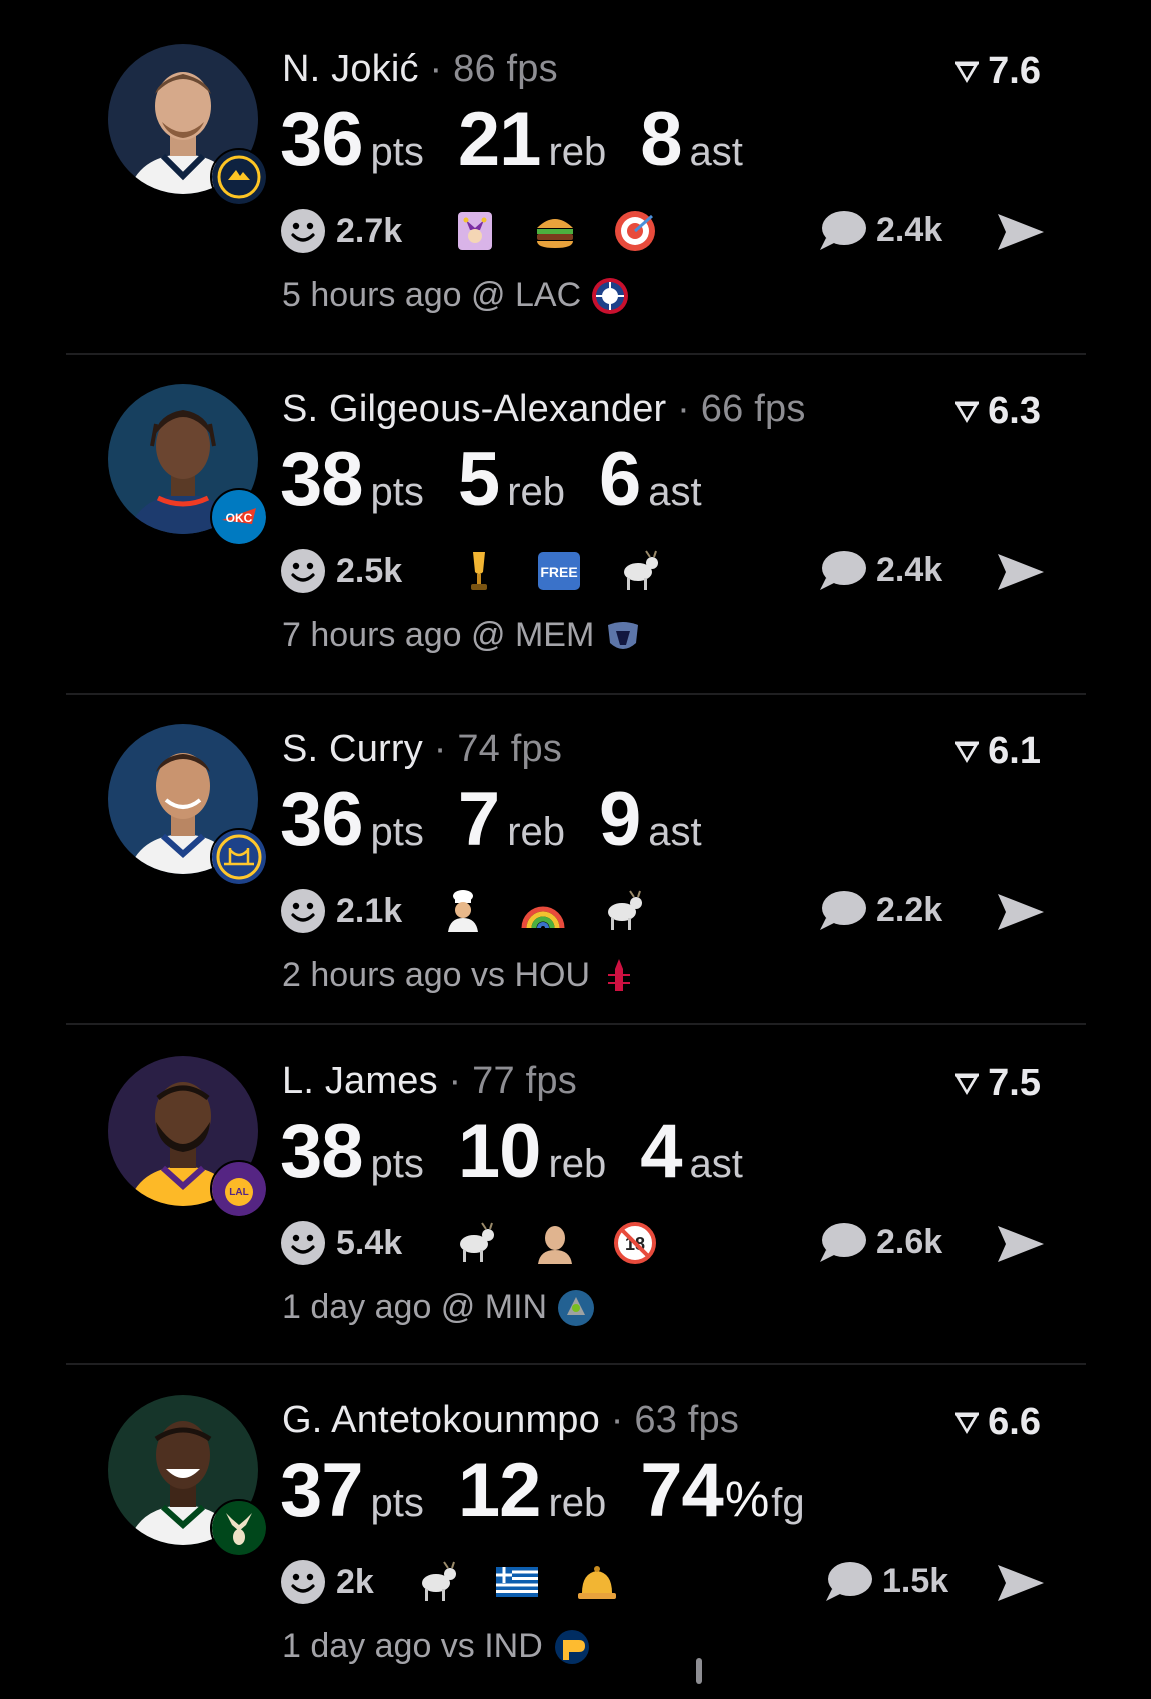 Image resolution: width=1151 pixels, height=1699 pixels. Describe the element at coordinates (412, 1646) in the screenshot. I see `game-info: 1 day ago vs IND` at that location.